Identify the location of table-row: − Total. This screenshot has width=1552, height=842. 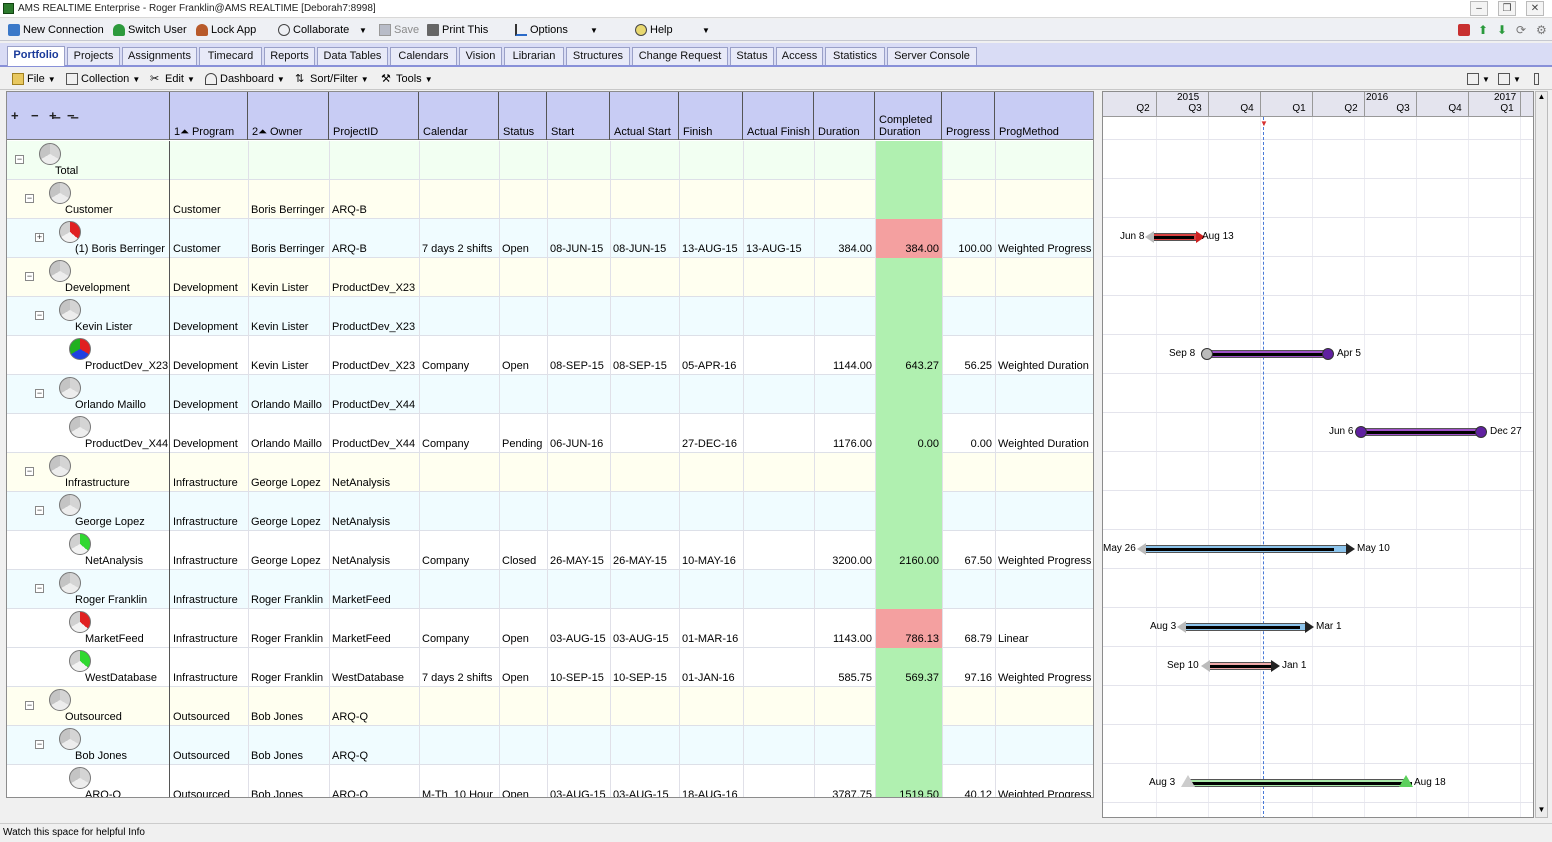
(550, 160).